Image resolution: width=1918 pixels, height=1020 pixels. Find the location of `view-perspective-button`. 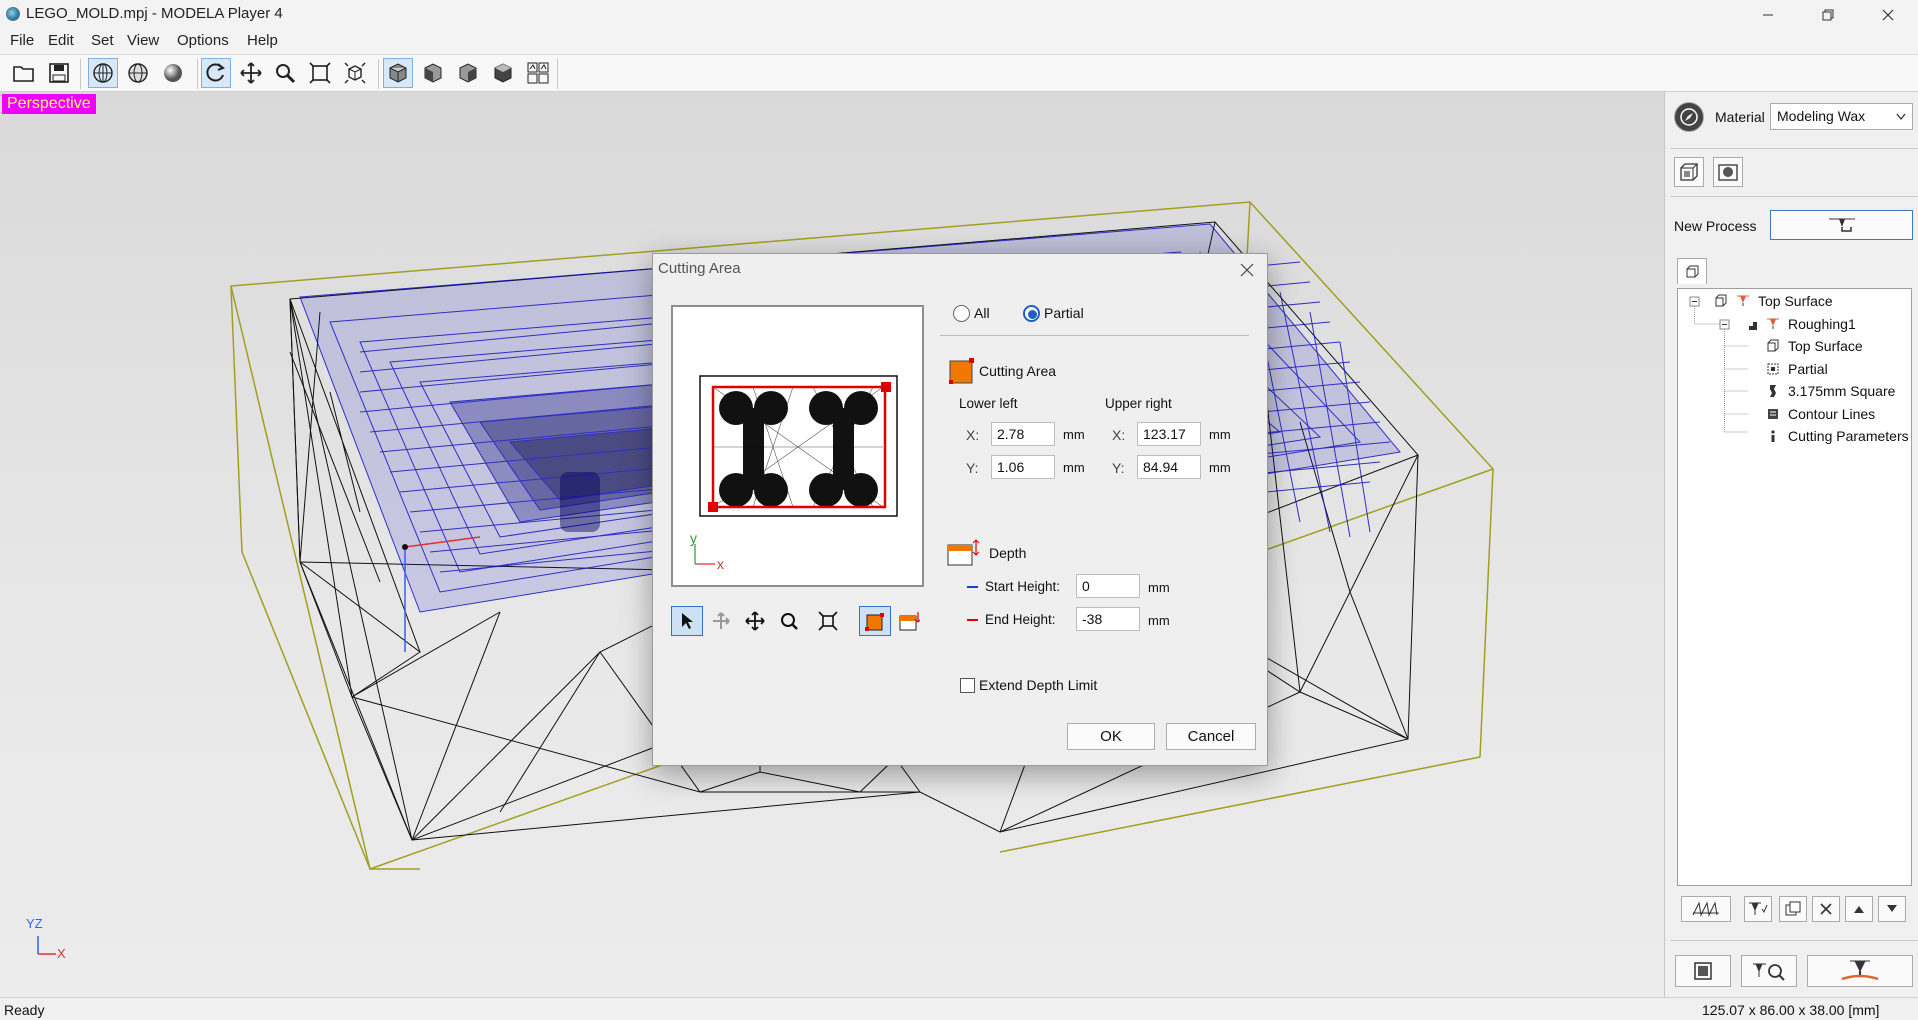

view-perspective-button is located at coordinates (398, 73).